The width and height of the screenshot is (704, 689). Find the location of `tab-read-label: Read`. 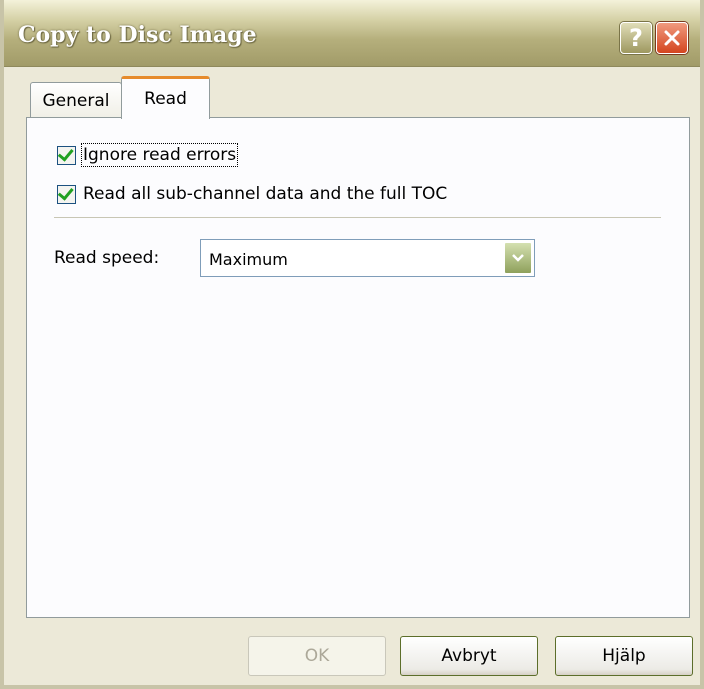

tab-read-label: Read is located at coordinates (165, 99).